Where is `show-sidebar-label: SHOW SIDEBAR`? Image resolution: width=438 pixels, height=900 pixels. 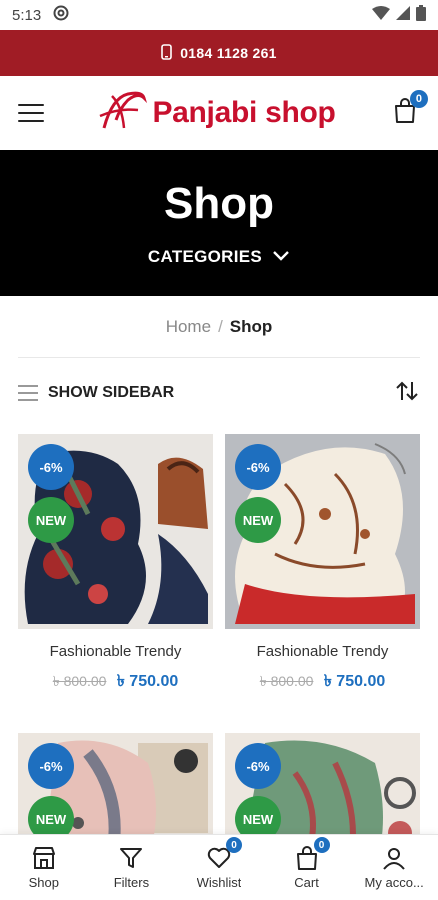
show-sidebar-label: SHOW SIDEBAR is located at coordinates (111, 392).